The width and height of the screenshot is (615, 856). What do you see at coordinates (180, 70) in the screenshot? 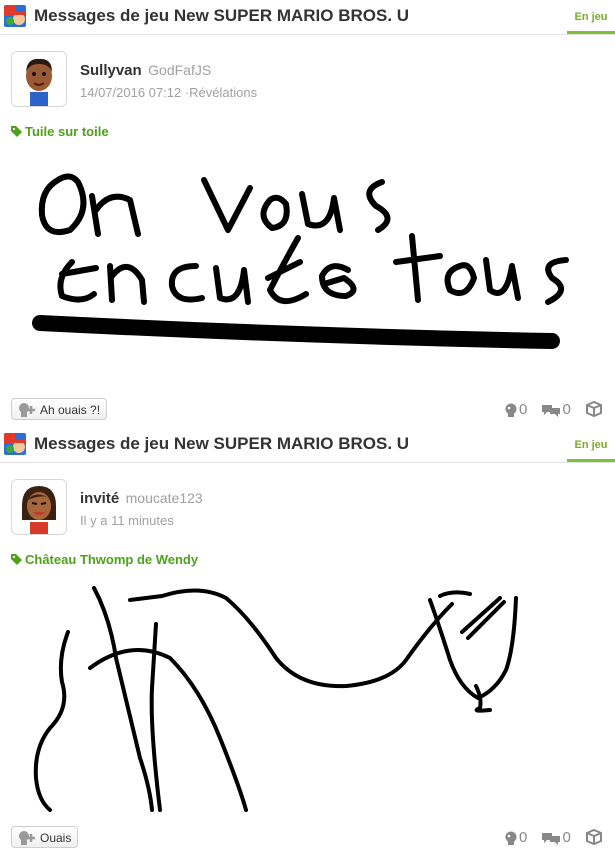
I see `user-id: GodFafJS` at bounding box center [180, 70].